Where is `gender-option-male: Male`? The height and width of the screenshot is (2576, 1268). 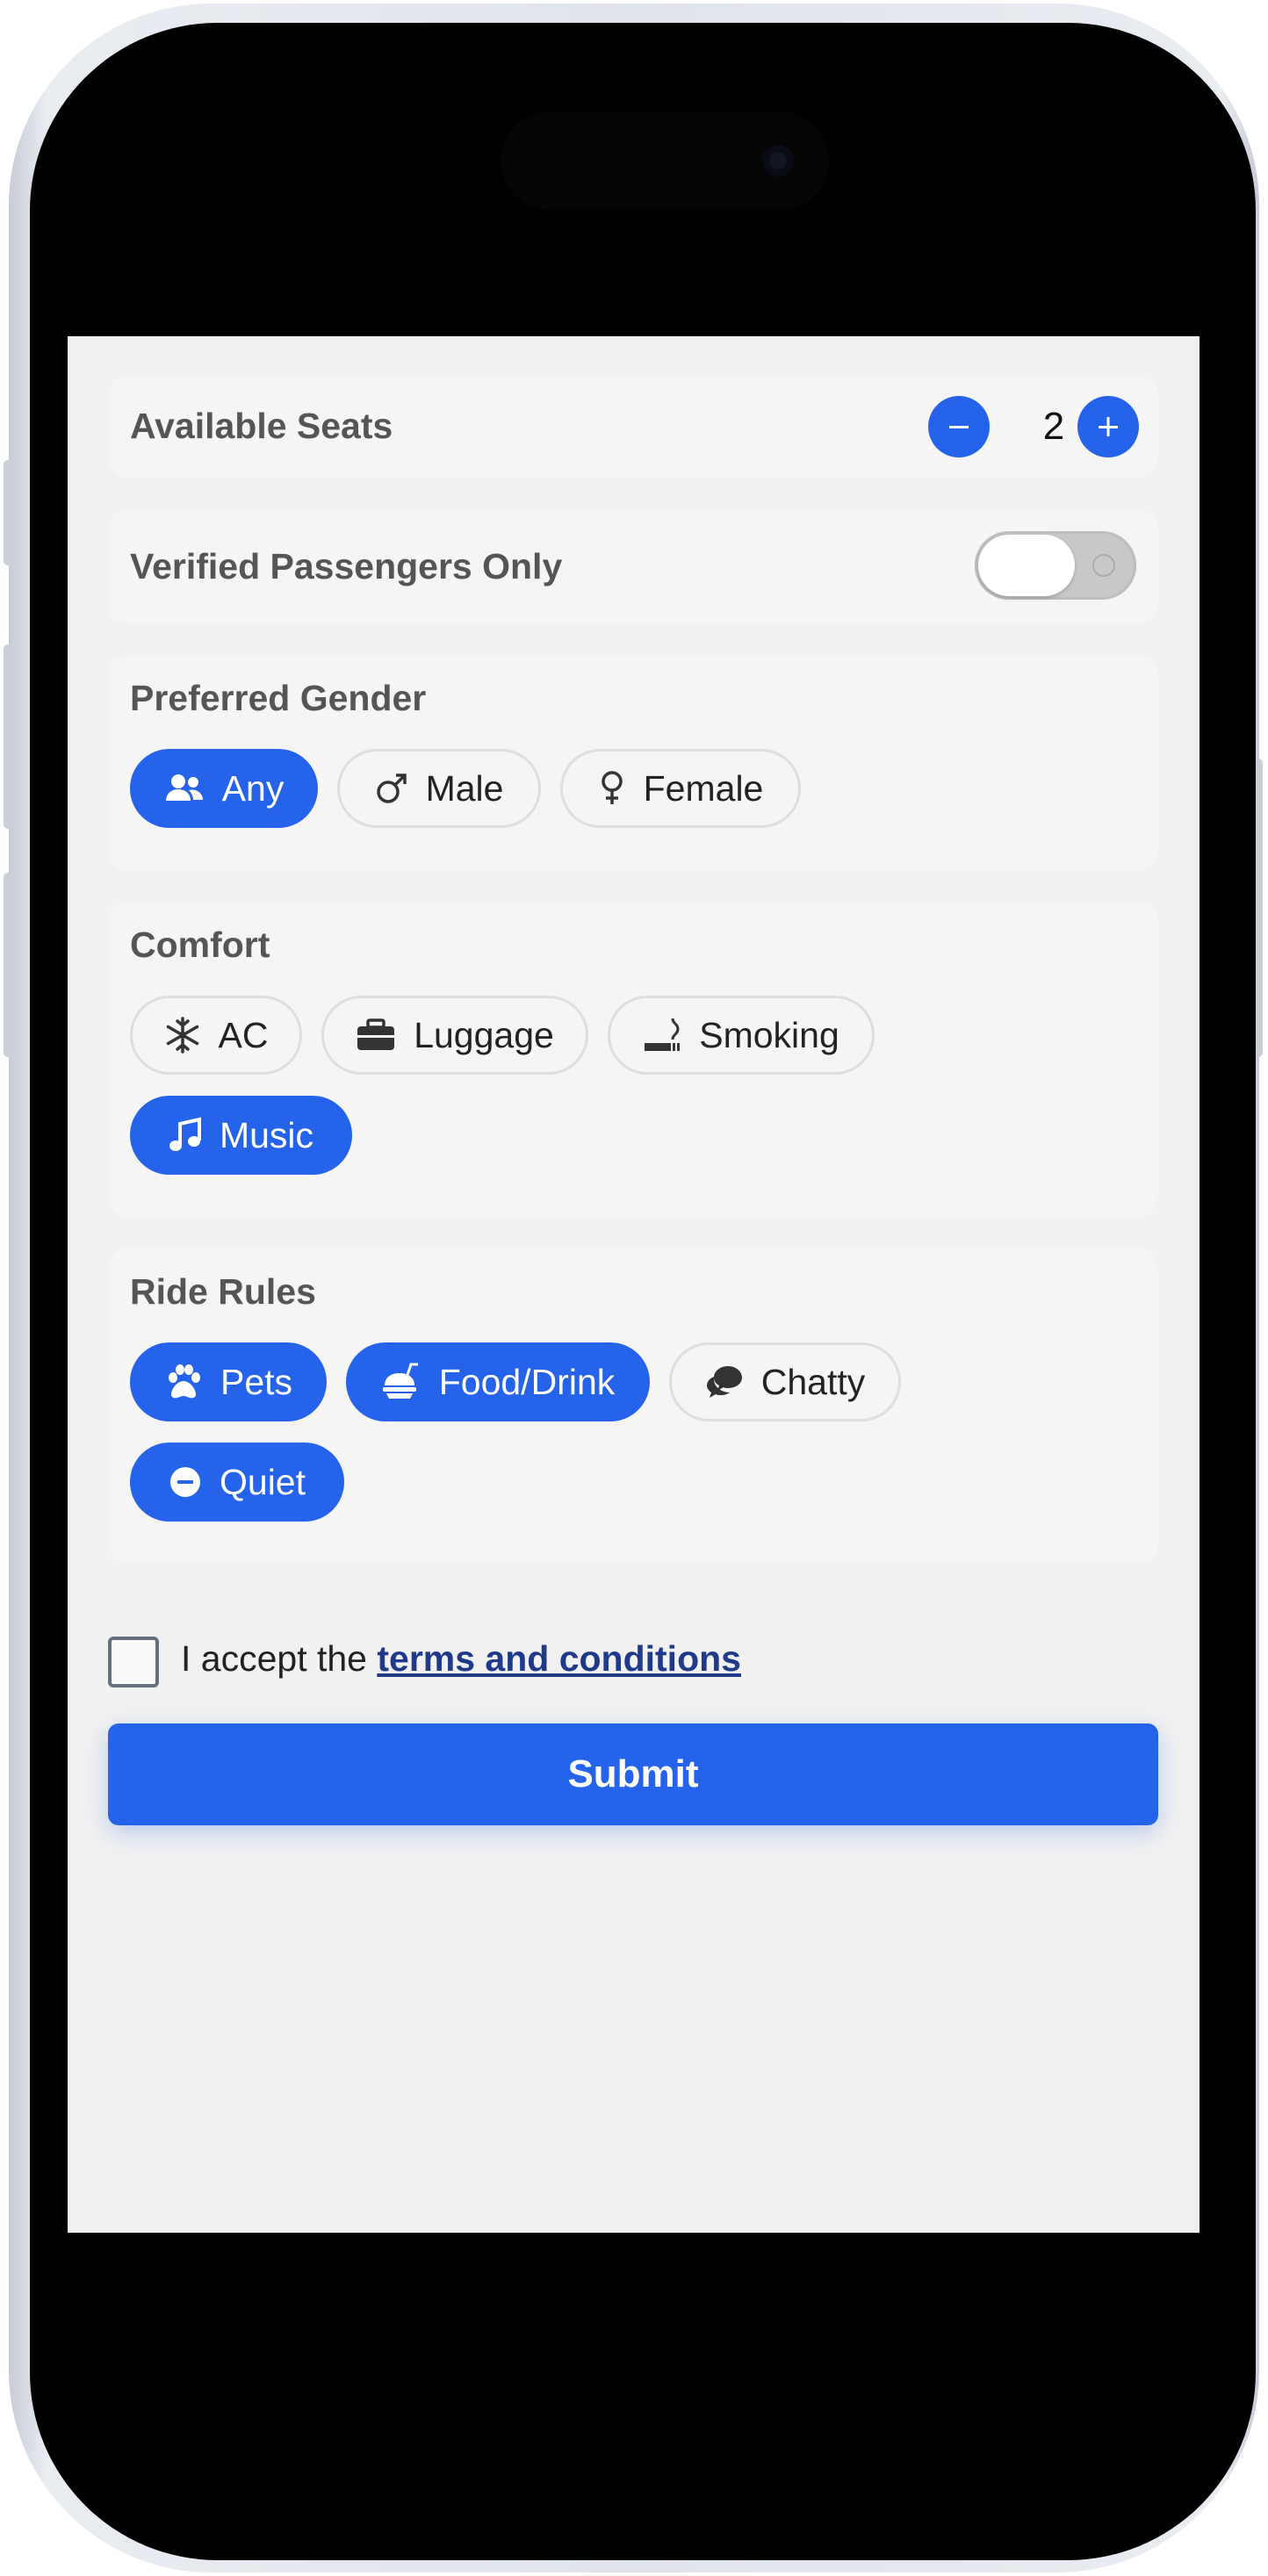
gender-option-male: Male is located at coordinates (439, 788).